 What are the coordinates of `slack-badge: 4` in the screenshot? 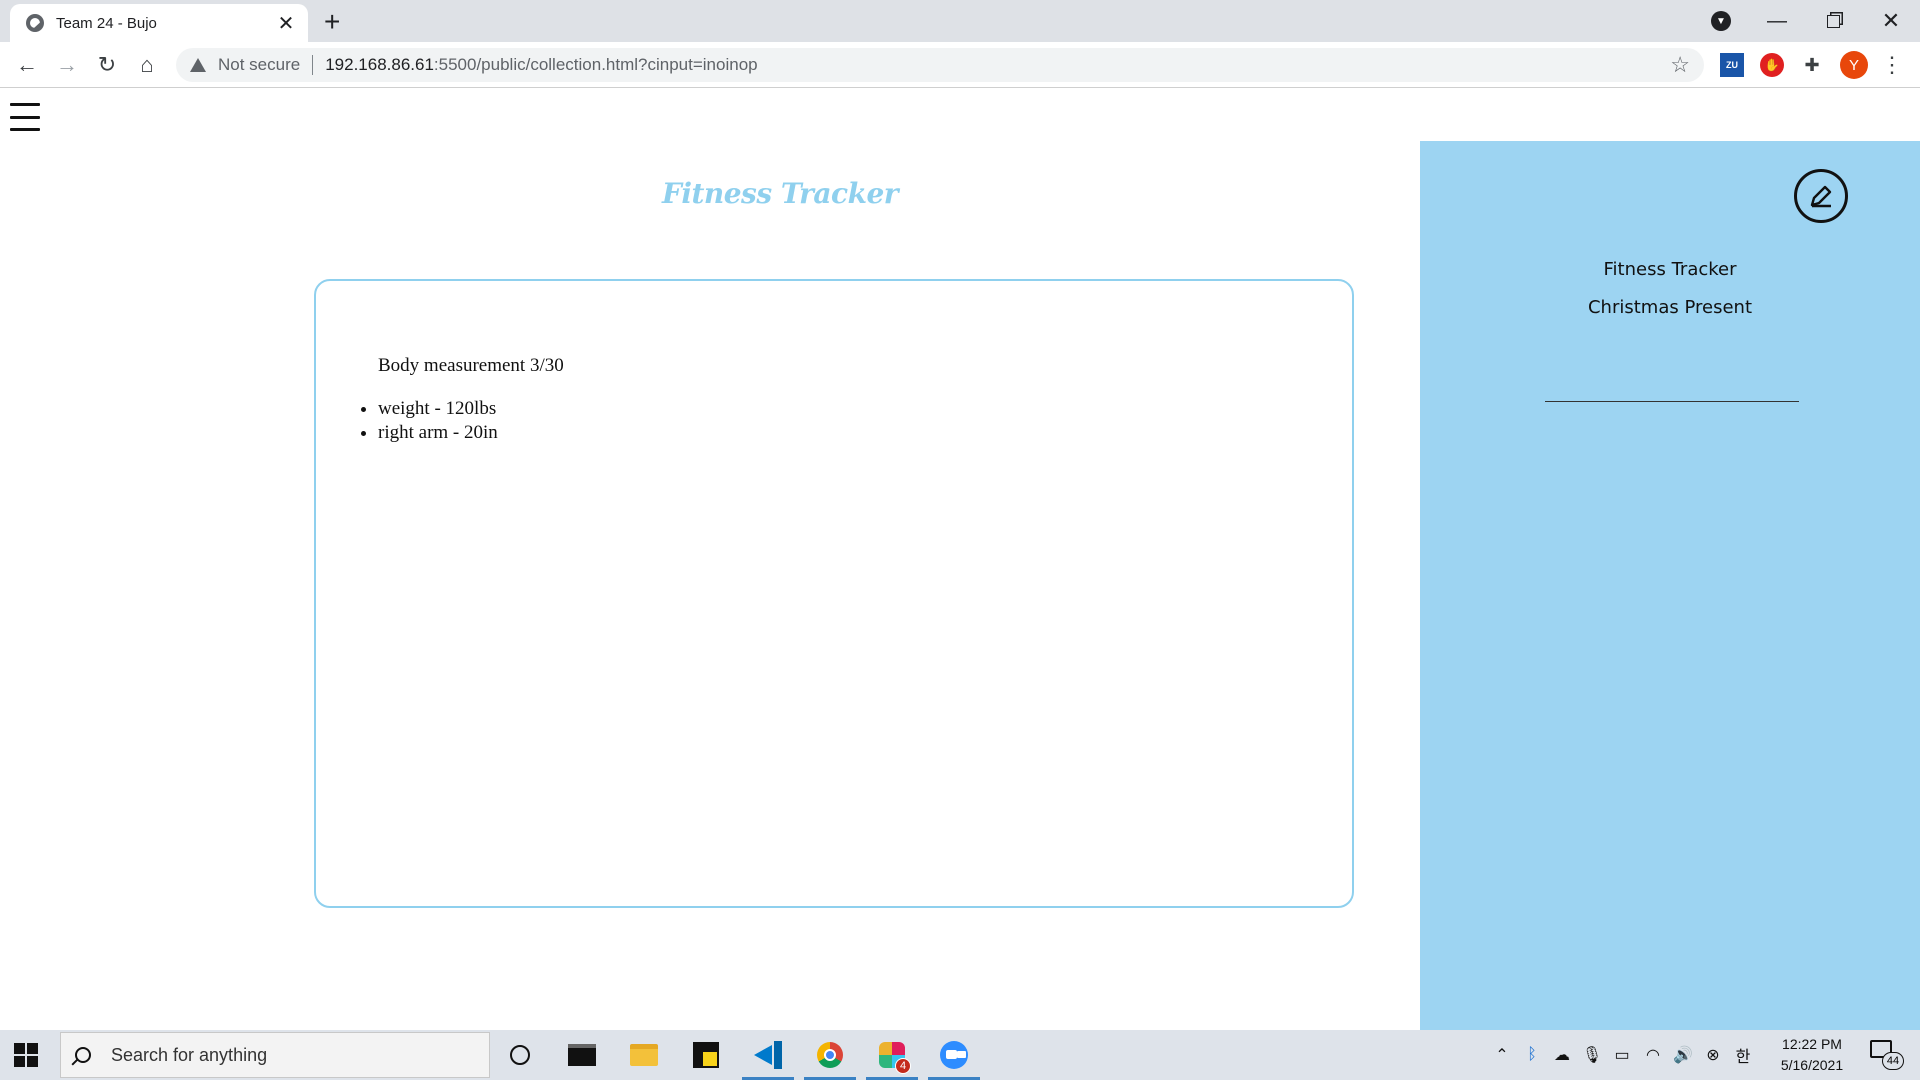 It's located at (903, 1066).